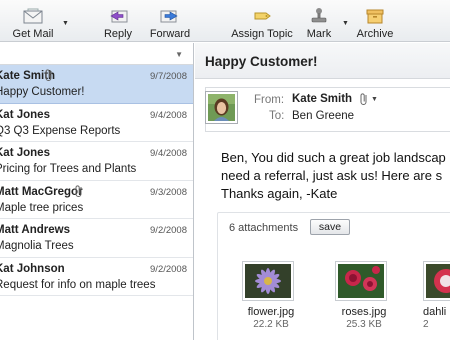  Describe the element at coordinates (170, 16) in the screenshot. I see `forward-icon` at that location.